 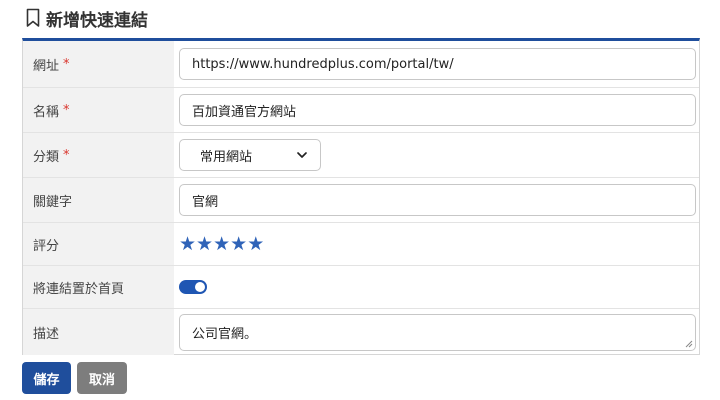 I want to click on form-row-homepage: 將連結置於首頁, so click(x=361, y=287).